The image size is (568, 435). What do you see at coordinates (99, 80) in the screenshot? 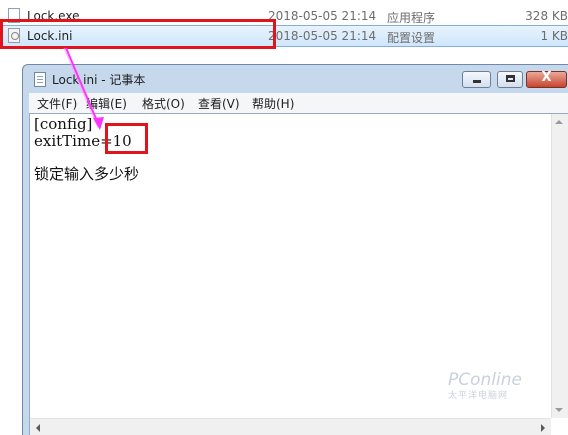
I see `window-title: Lock.ini - 记事本` at bounding box center [99, 80].